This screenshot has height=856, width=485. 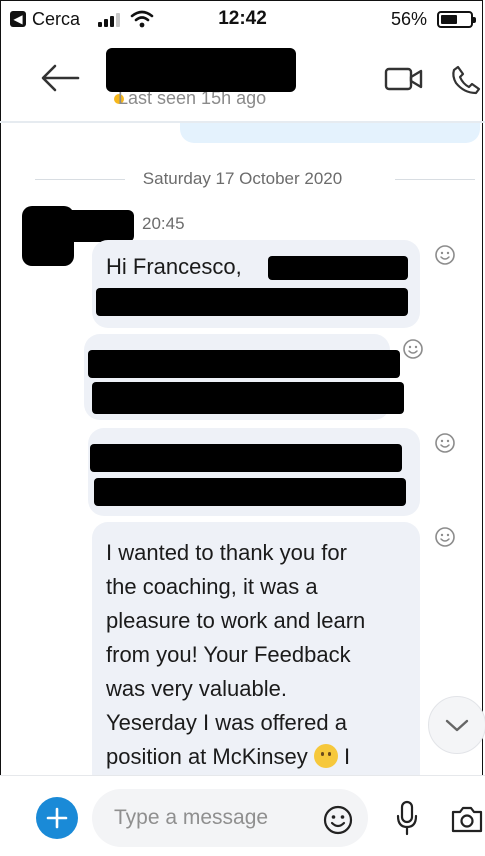 I want to click on scroll-to-bottom-button, so click(x=456, y=725).